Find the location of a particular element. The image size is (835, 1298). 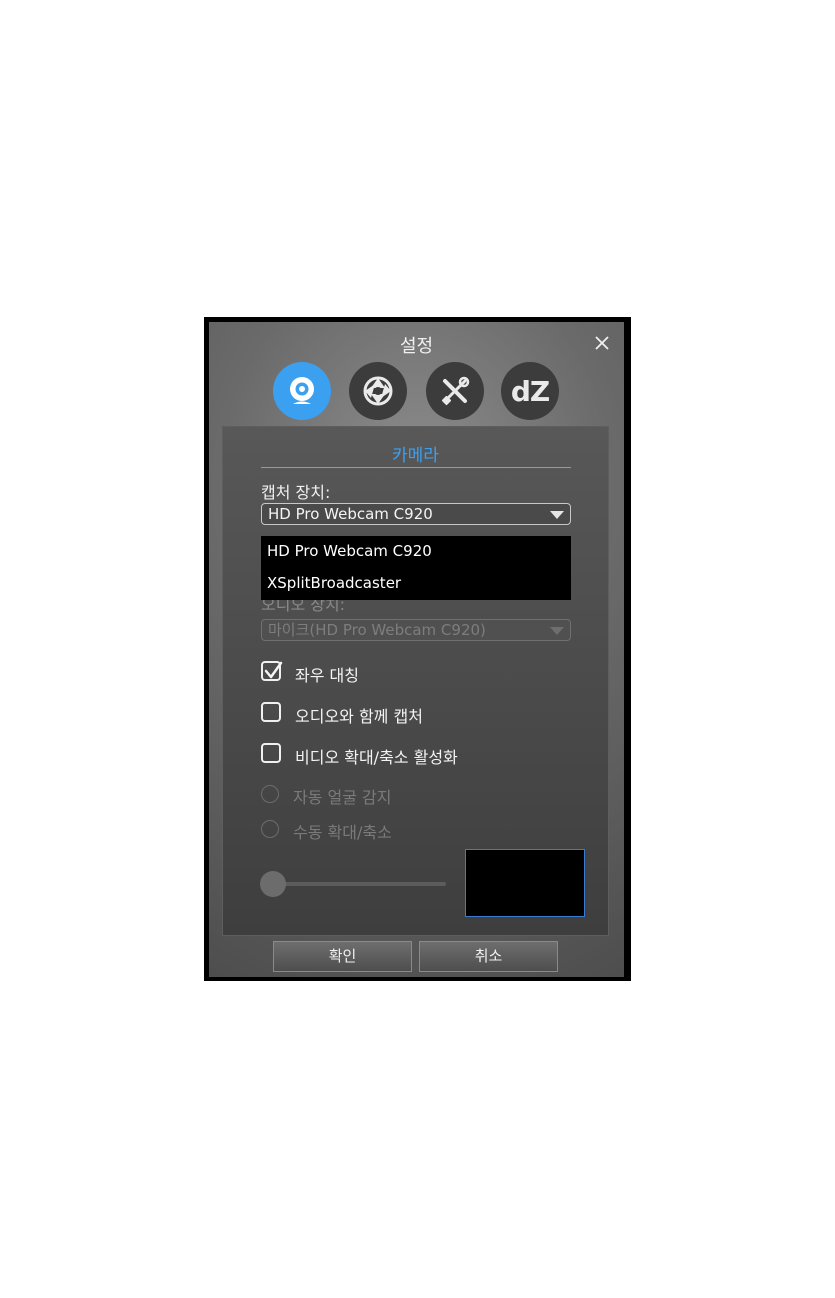

dz-logo-icon: dZ is located at coordinates (530, 391).